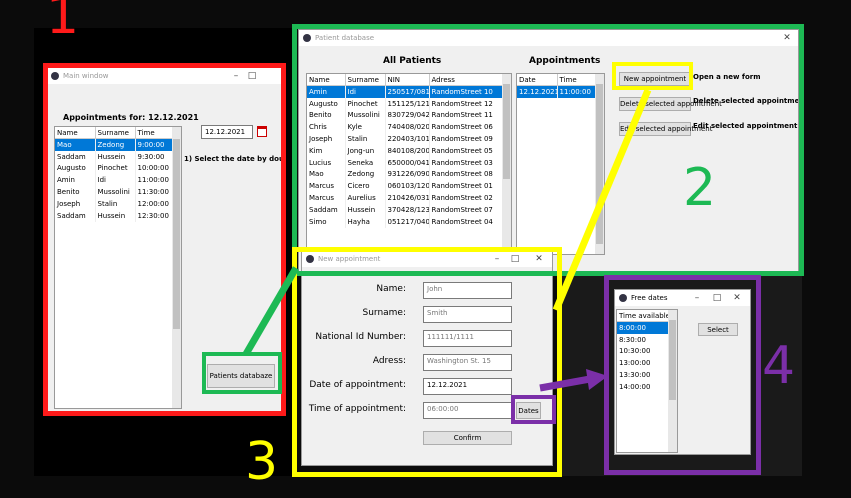  I want to click on callout-number-1: 1, so click(63, 23).